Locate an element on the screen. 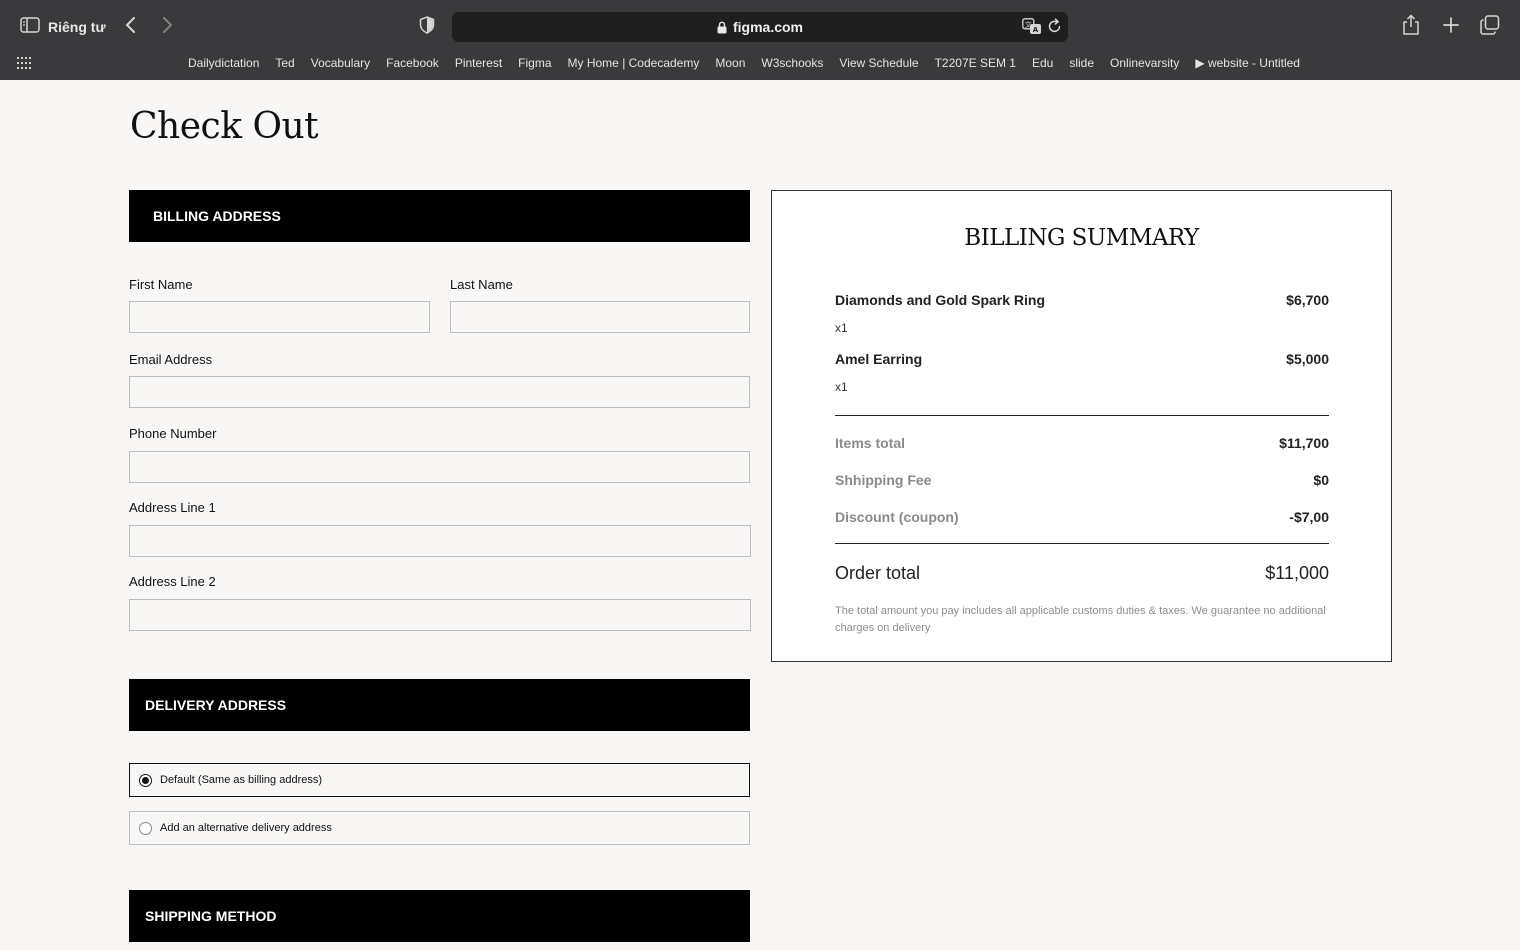 The image size is (1520, 950). reload-icon is located at coordinates (1054, 28).